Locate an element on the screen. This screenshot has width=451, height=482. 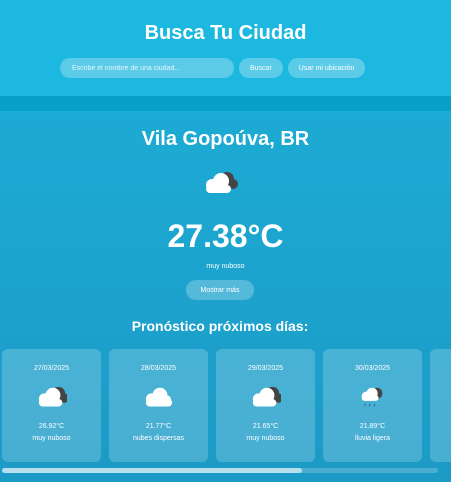
forecast-card: 28/03/2025 21.77°C nubes dispersas is located at coordinates (158, 405).